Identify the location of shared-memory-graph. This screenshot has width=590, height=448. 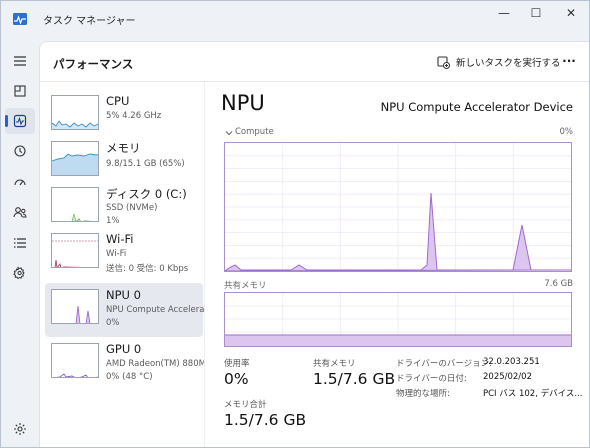
(398, 319).